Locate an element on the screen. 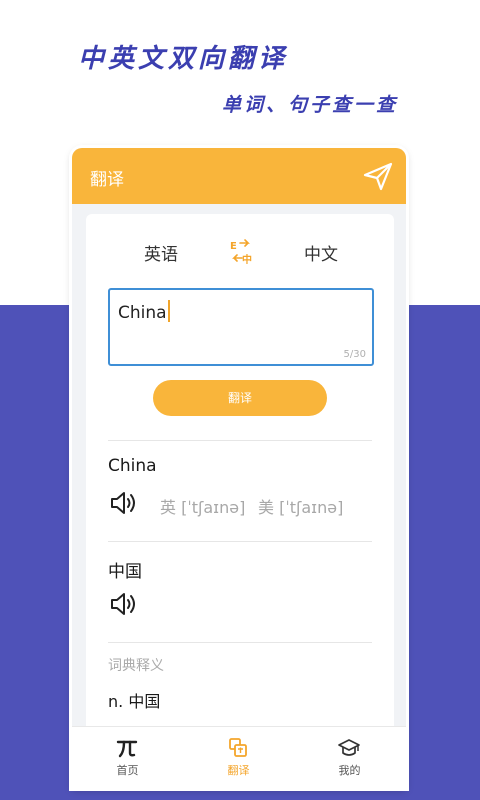 The height and width of the screenshot is (800, 480). graduation-cap-icon is located at coordinates (349, 747).